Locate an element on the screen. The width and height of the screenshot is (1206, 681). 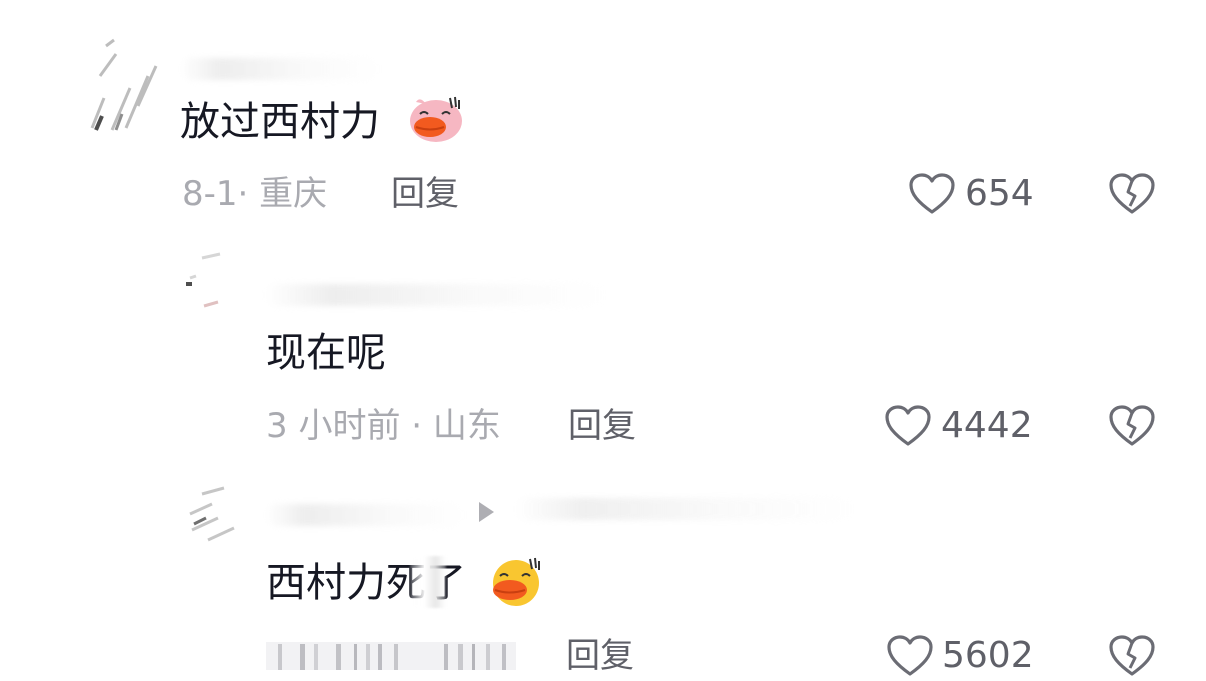
play-icon is located at coordinates (486, 512).